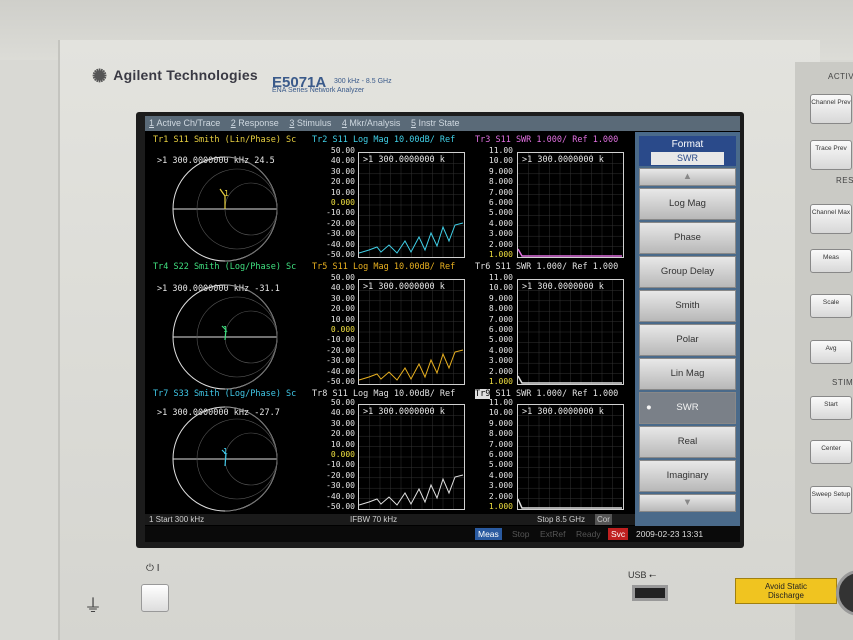 This screenshot has width=853, height=640. What do you see at coordinates (831, 155) in the screenshot?
I see `trace-prev-key: Trace Prev` at bounding box center [831, 155].